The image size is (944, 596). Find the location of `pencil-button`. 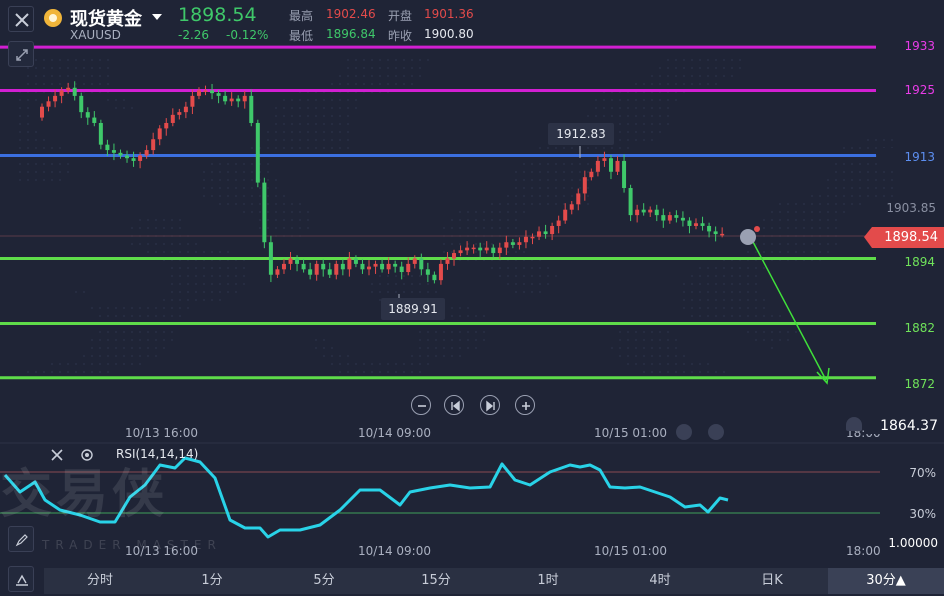

pencil-button is located at coordinates (21, 539).